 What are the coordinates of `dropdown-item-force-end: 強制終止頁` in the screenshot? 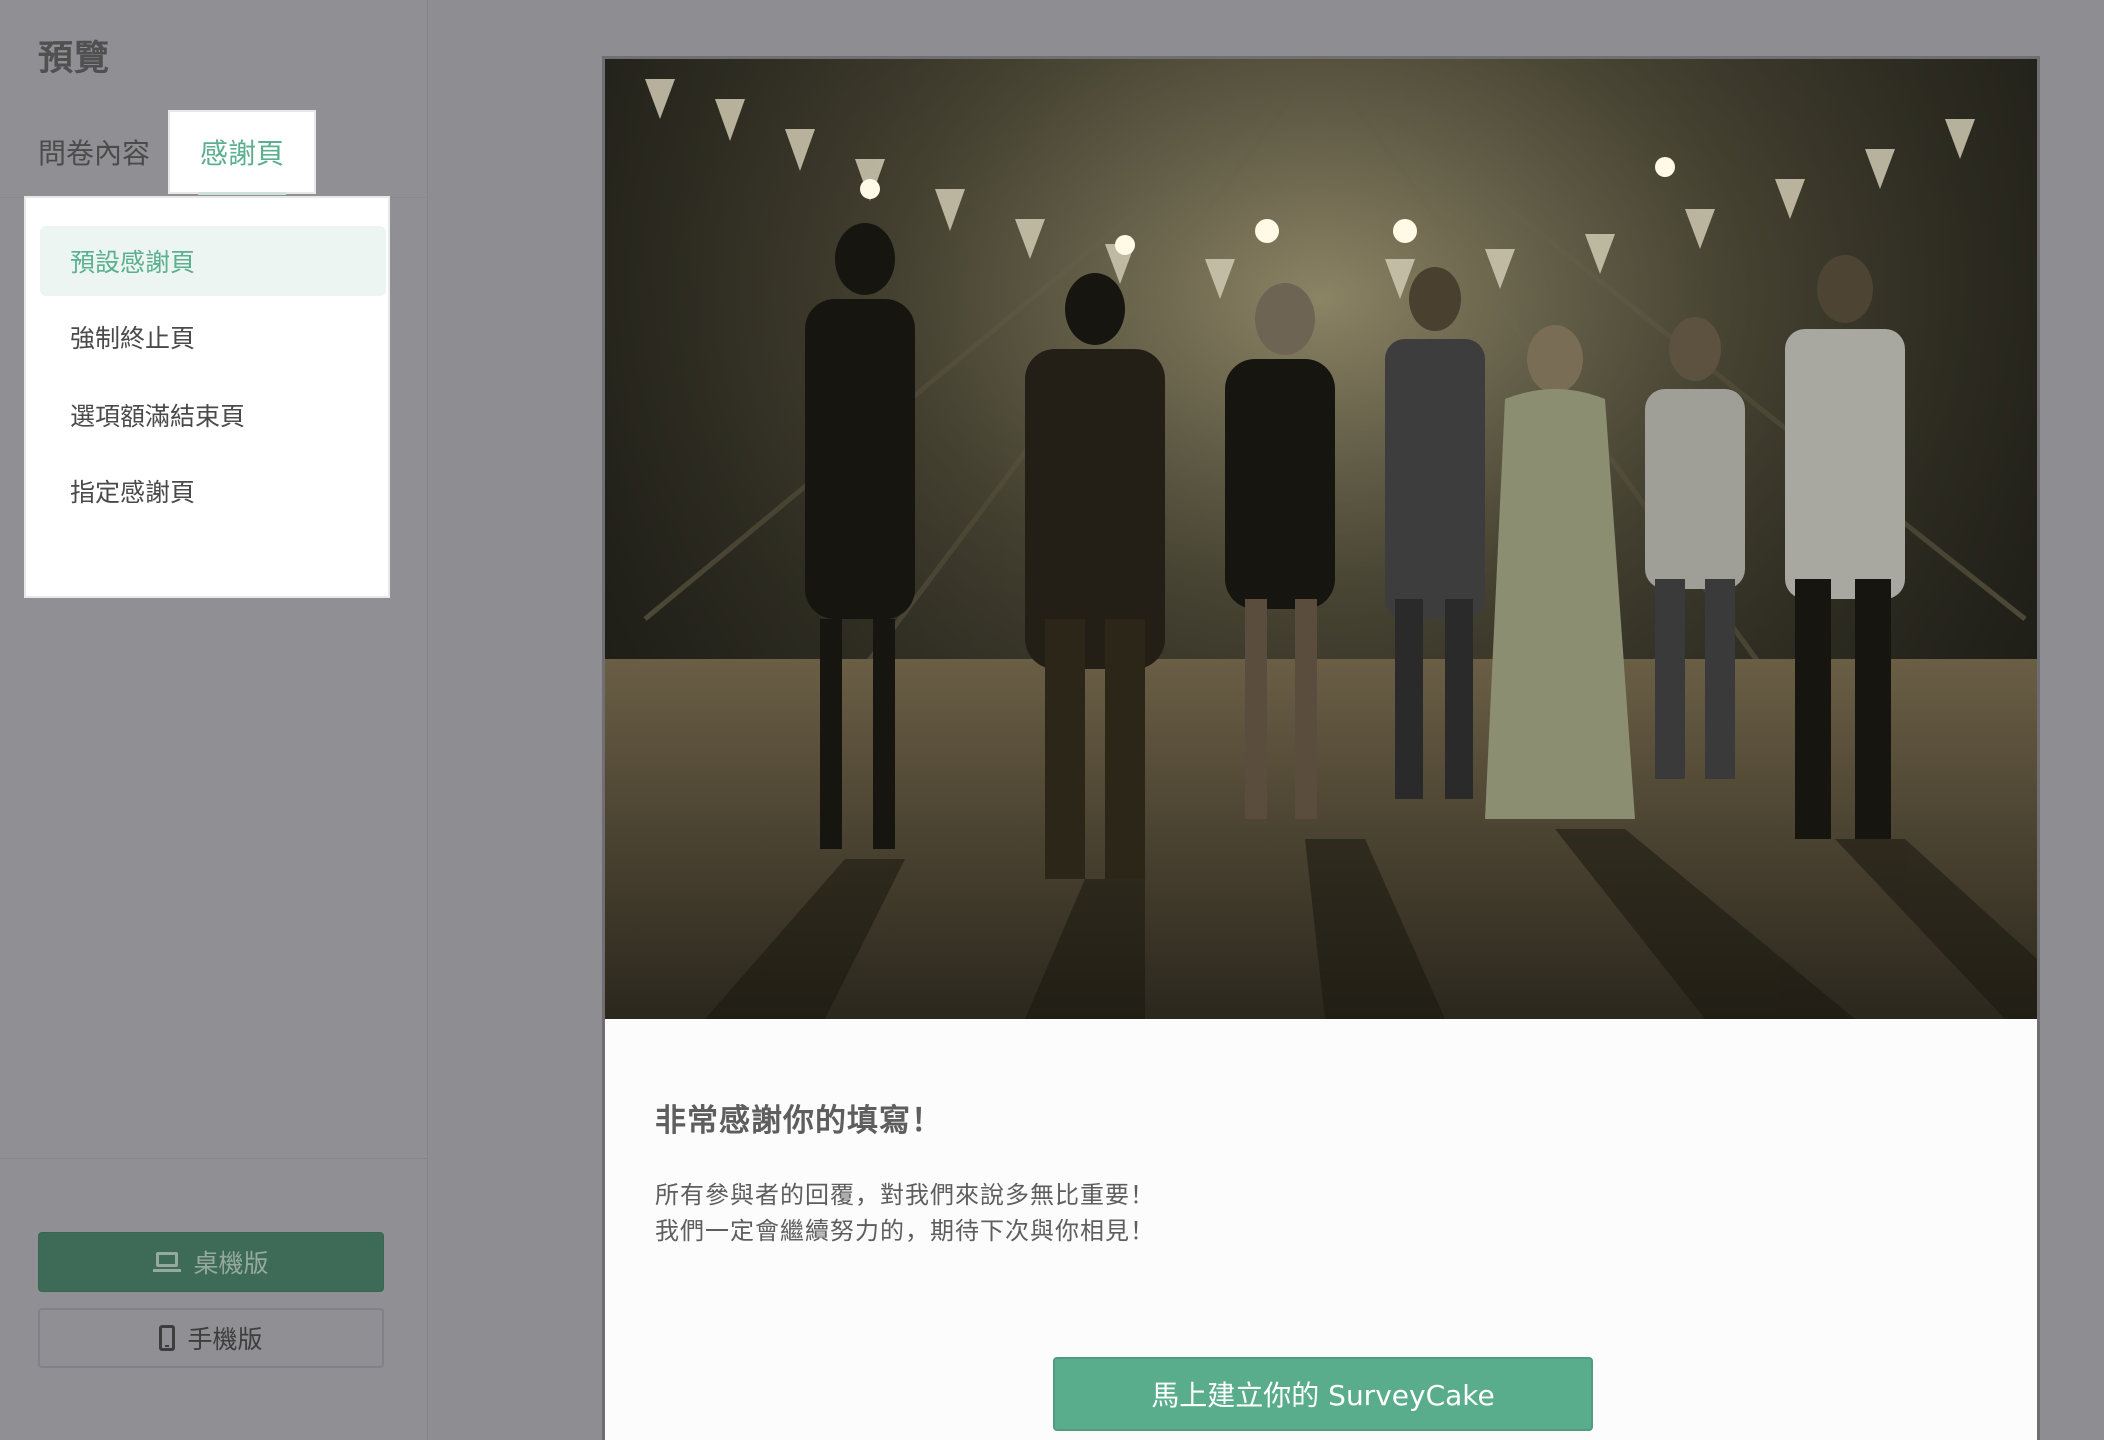 It's located at (213, 337).